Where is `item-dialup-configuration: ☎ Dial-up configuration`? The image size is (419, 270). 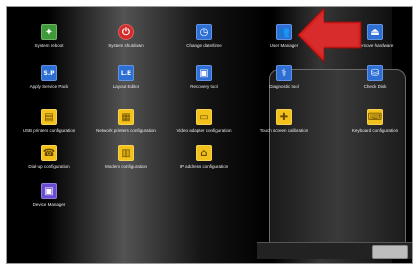
item-dialup-configuration: ☎ Dial-up configuration is located at coordinates (49, 157).